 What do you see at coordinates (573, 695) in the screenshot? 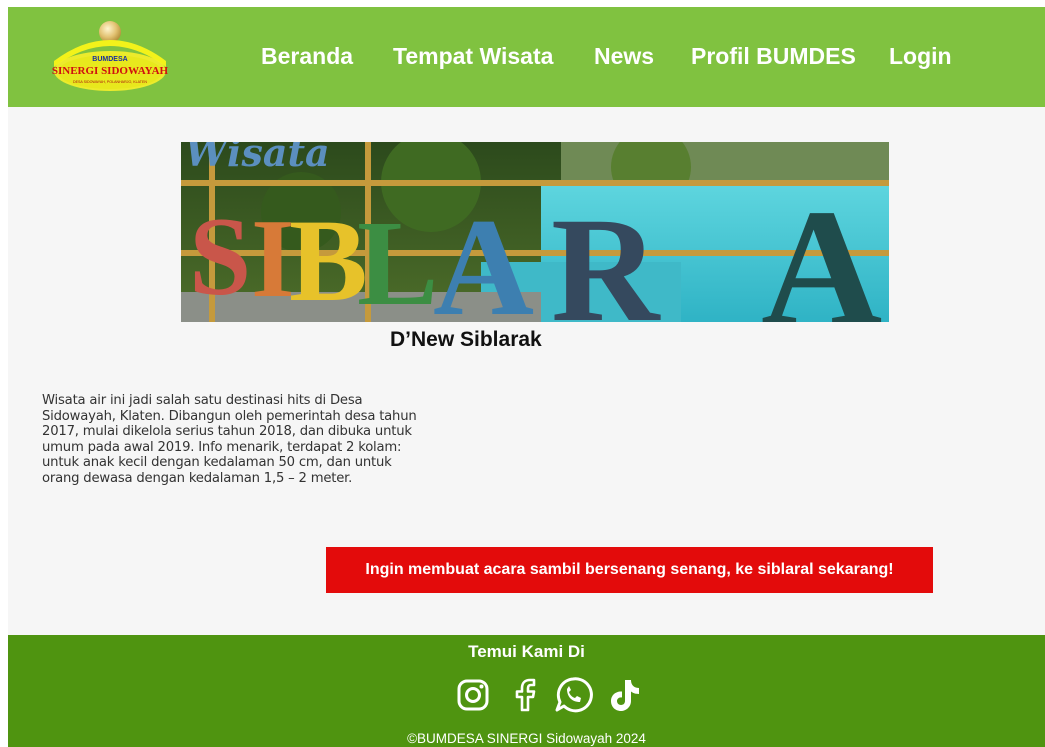
I see `whatsapp-icon` at bounding box center [573, 695].